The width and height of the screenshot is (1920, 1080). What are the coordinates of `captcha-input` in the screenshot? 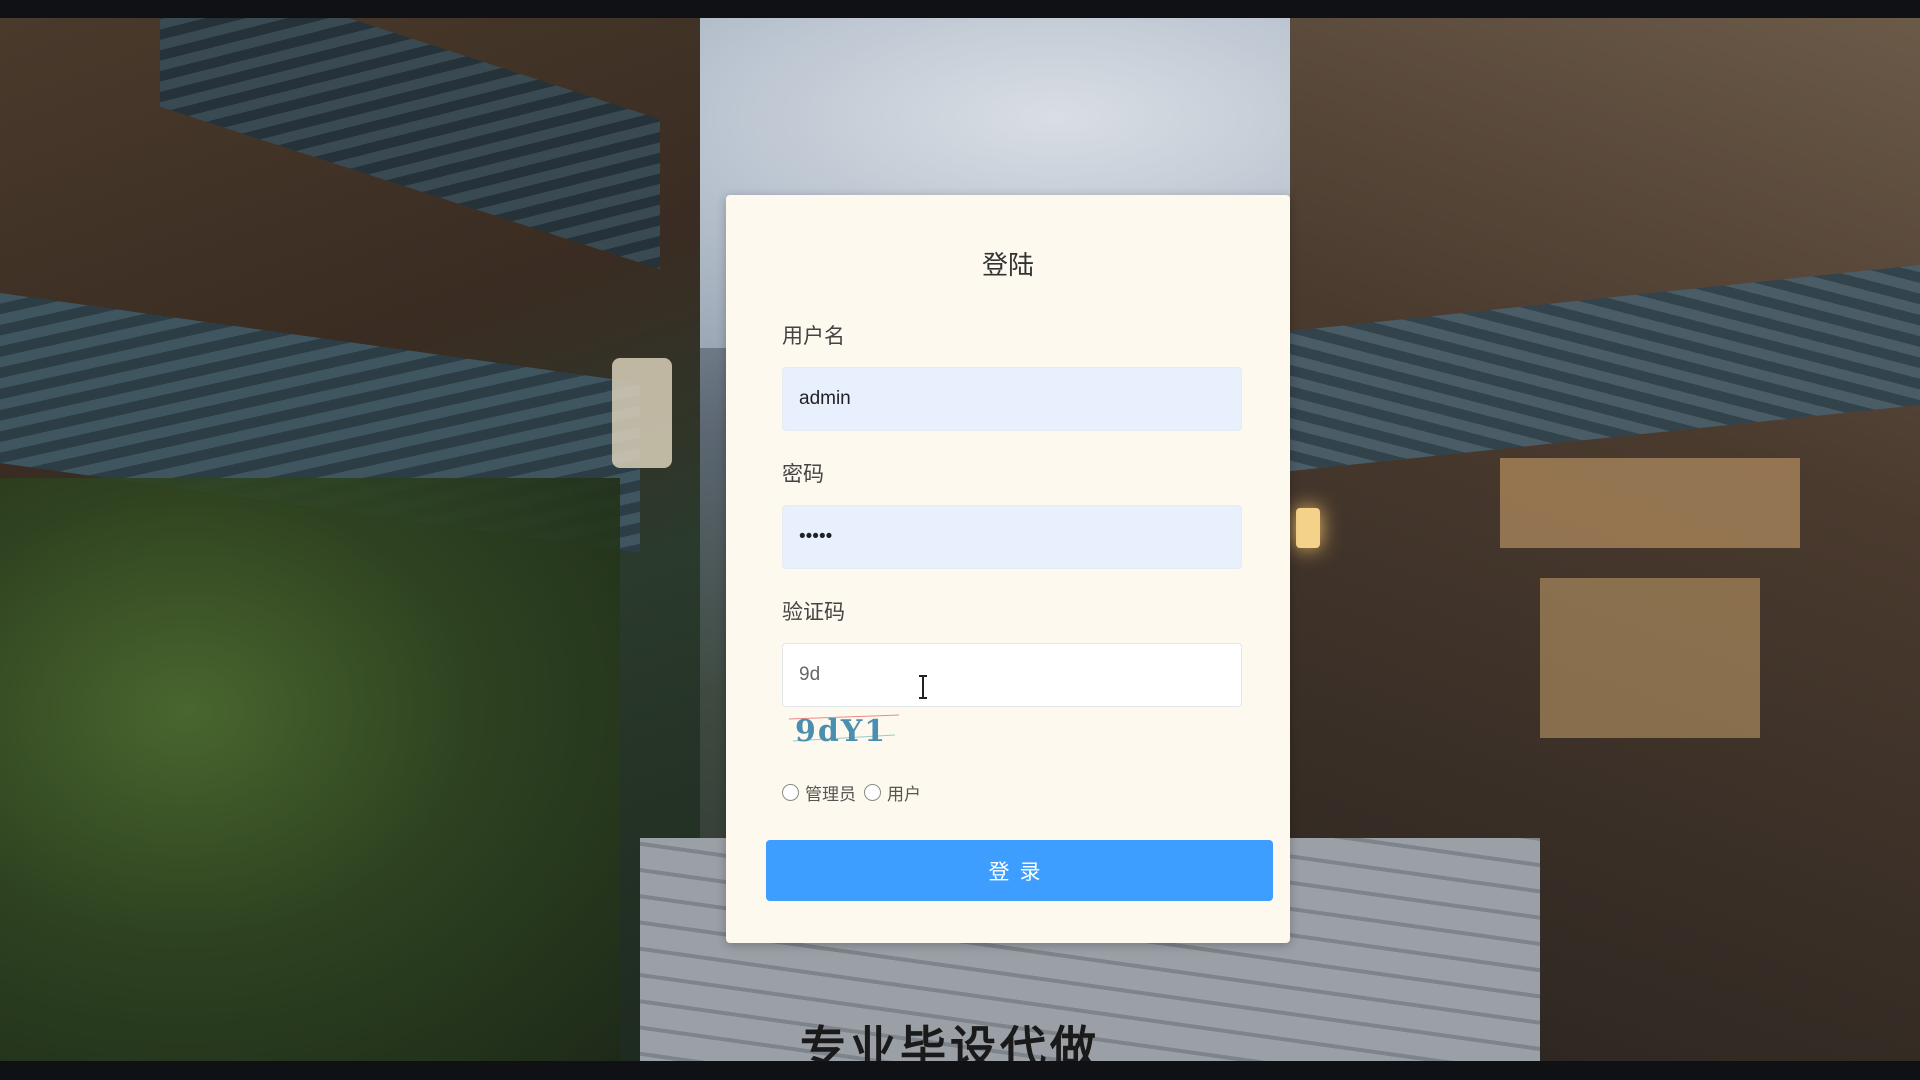 It's located at (1012, 675).